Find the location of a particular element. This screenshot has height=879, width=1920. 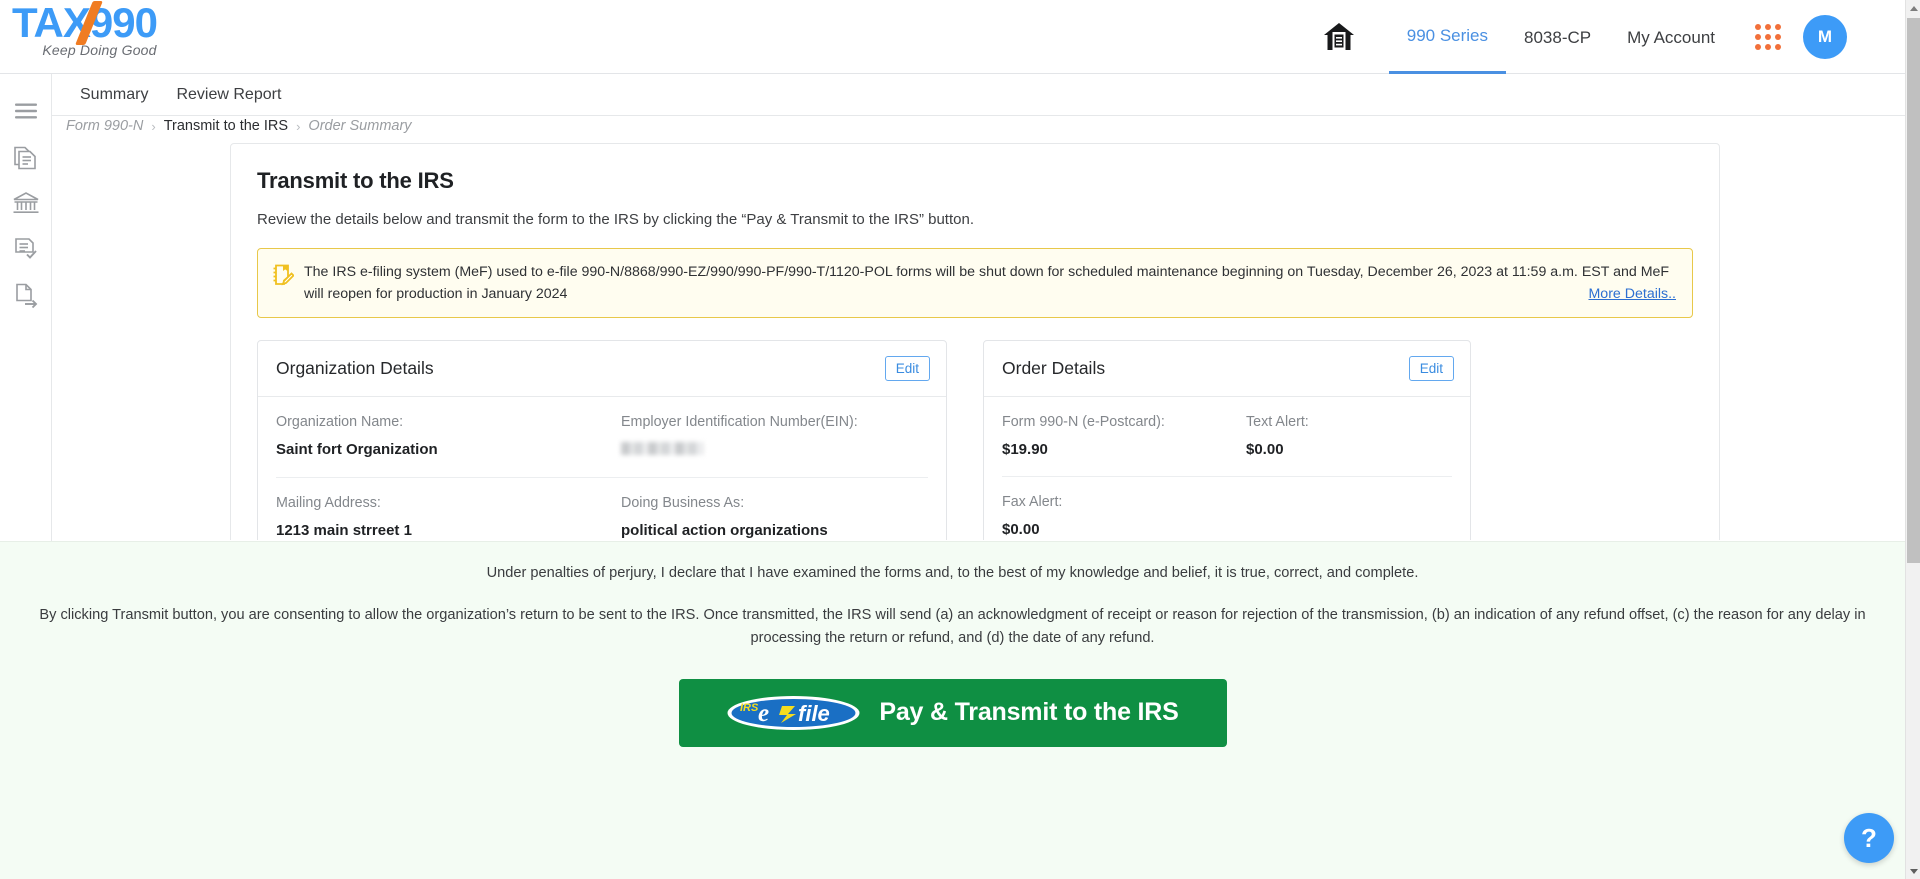

field-value-redacted is located at coordinates (774, 450).